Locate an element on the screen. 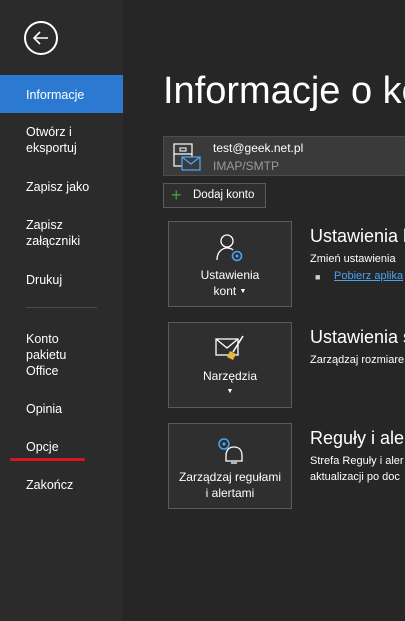 This screenshot has height=621, width=405. nav-label: Opcje is located at coordinates (42, 447).